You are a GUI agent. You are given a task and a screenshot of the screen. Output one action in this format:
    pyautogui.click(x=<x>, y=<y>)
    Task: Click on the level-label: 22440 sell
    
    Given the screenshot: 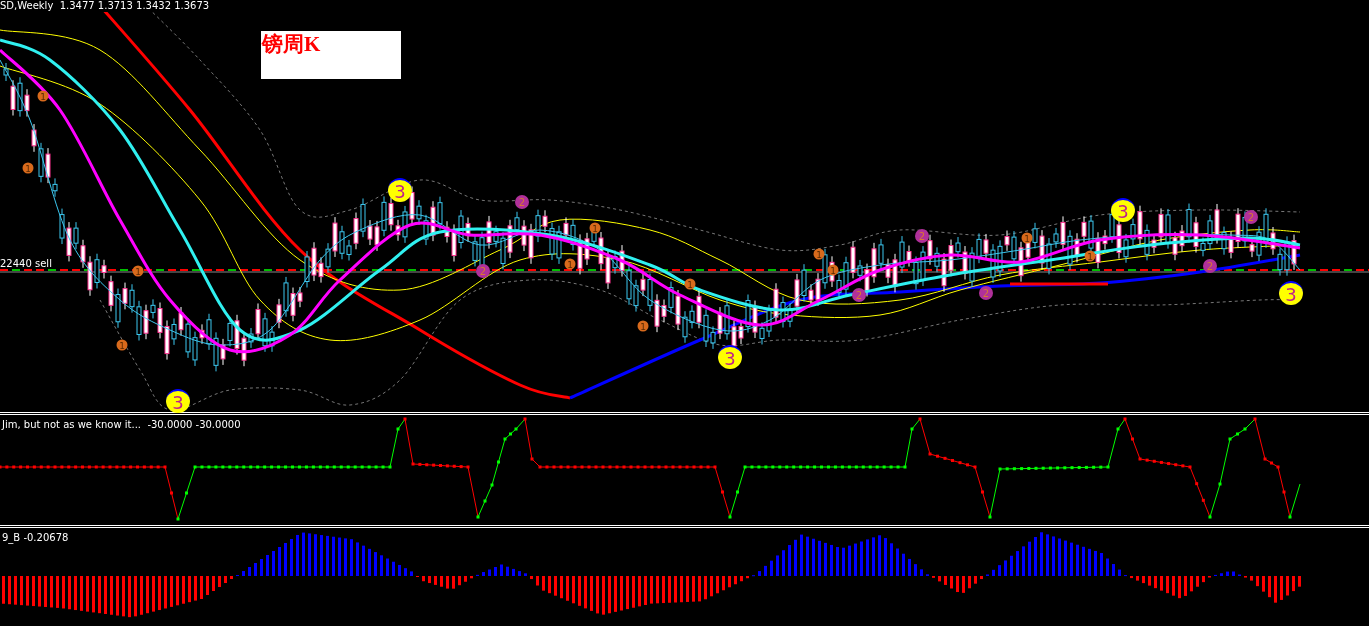 What is the action you would take?
    pyautogui.click(x=26, y=263)
    